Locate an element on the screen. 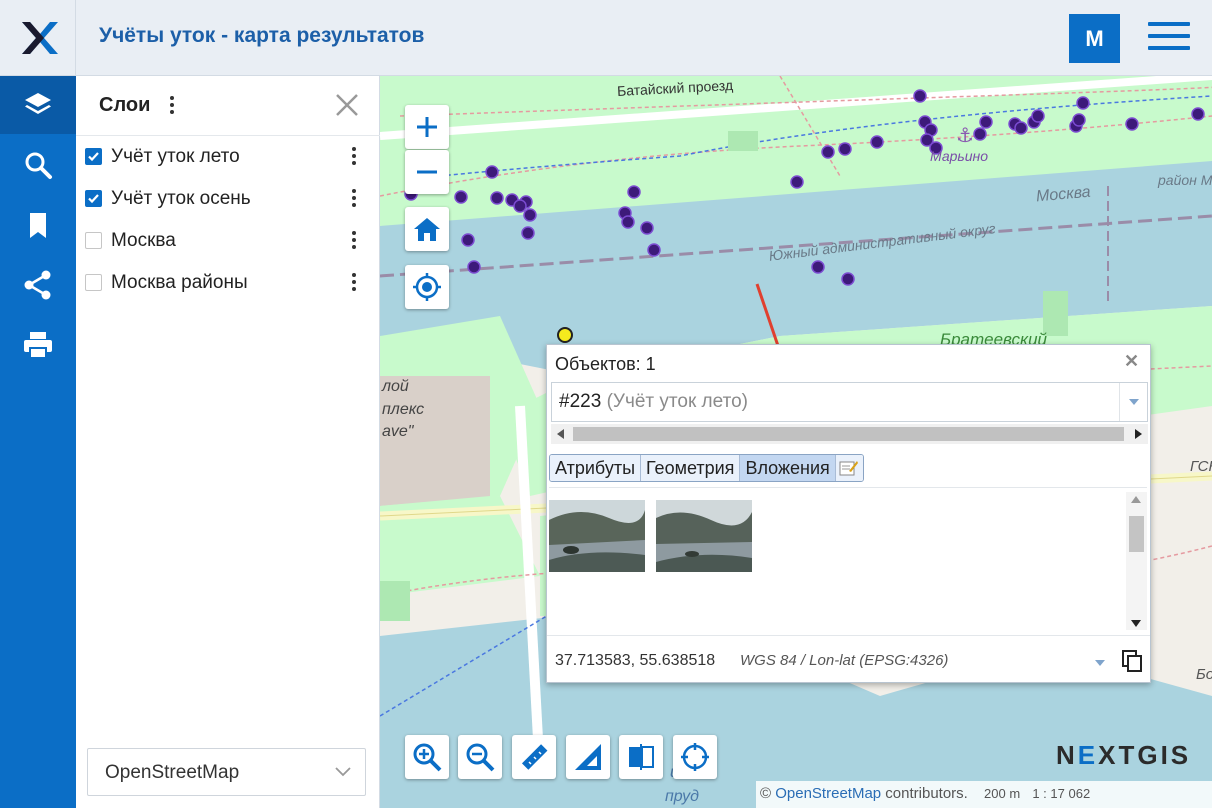  layer-label: Москва районы is located at coordinates (179, 282).